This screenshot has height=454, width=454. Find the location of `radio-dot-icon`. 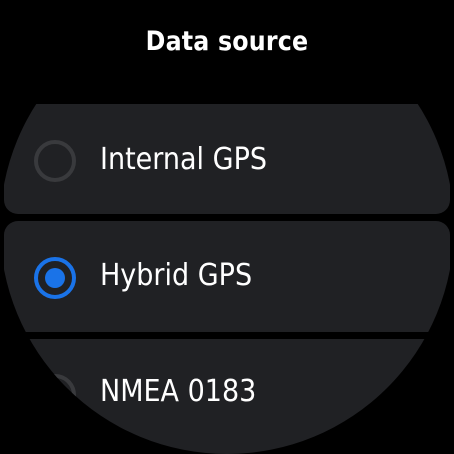

radio-dot-icon is located at coordinates (55, 278).